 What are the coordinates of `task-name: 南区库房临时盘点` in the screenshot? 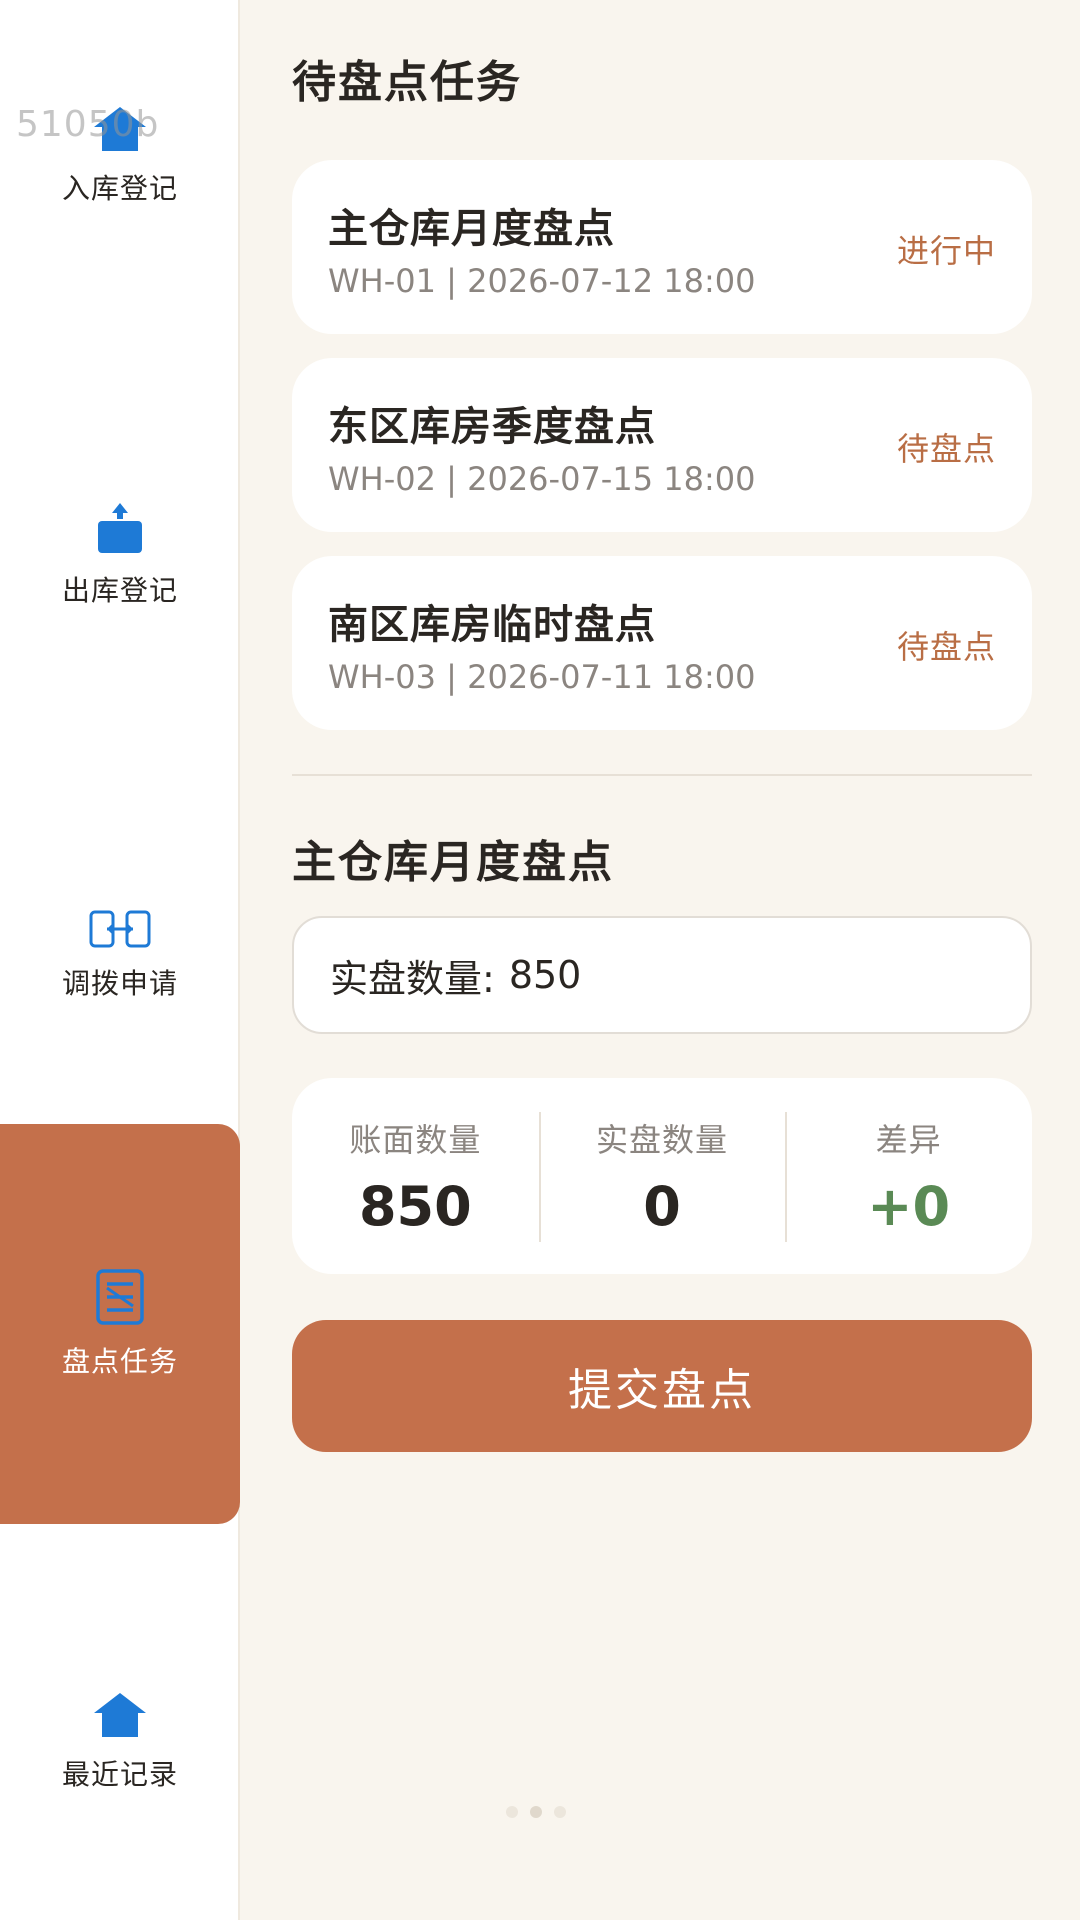 It's located at (492, 625).